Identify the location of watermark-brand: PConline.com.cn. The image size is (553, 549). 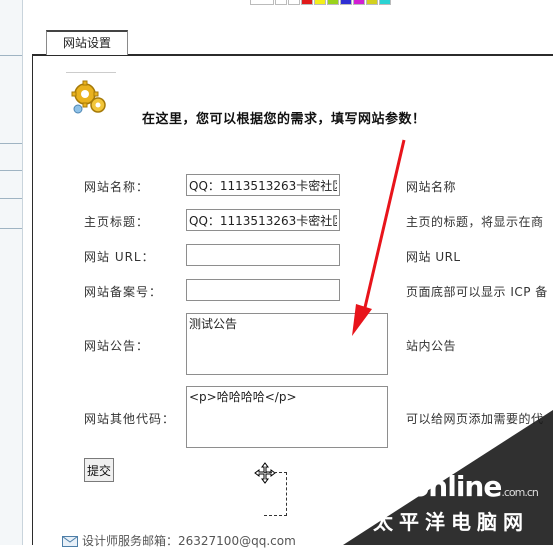
(455, 486).